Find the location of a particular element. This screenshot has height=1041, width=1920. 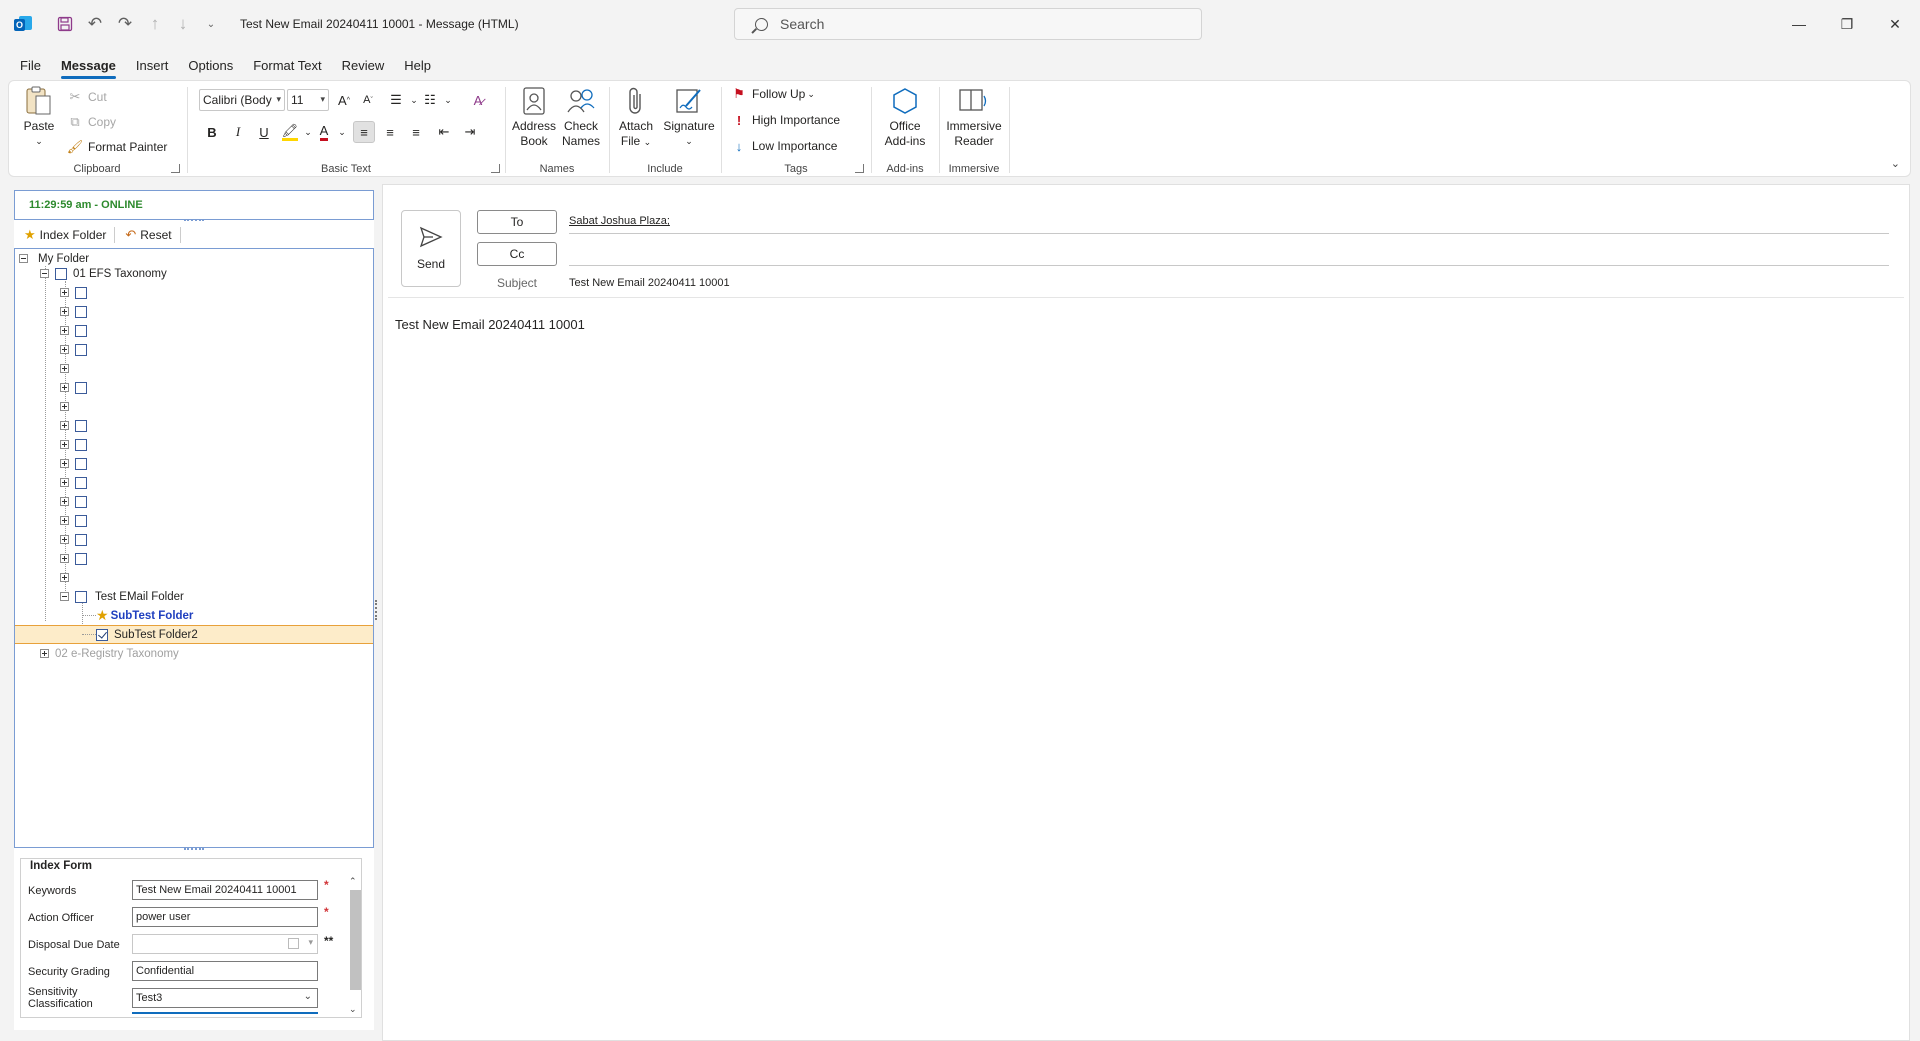

underline-icon: U is located at coordinates (264, 132).